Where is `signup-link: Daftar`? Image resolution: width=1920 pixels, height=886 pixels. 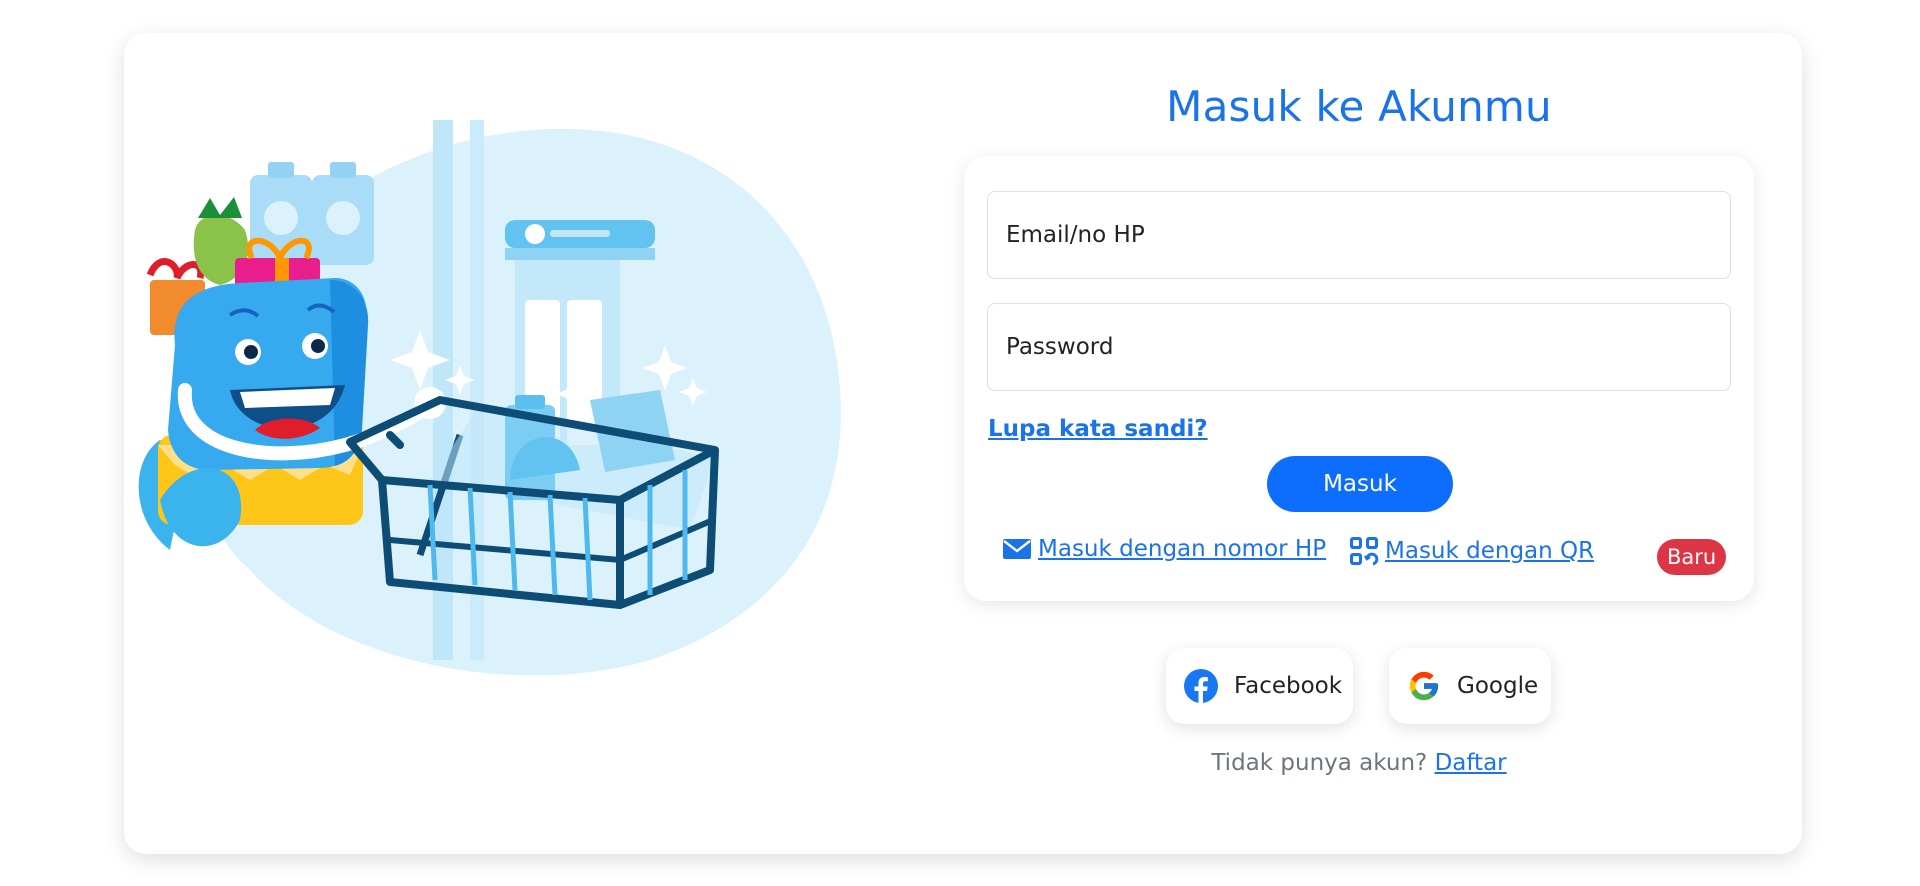
signup-link: Daftar is located at coordinates (1471, 763).